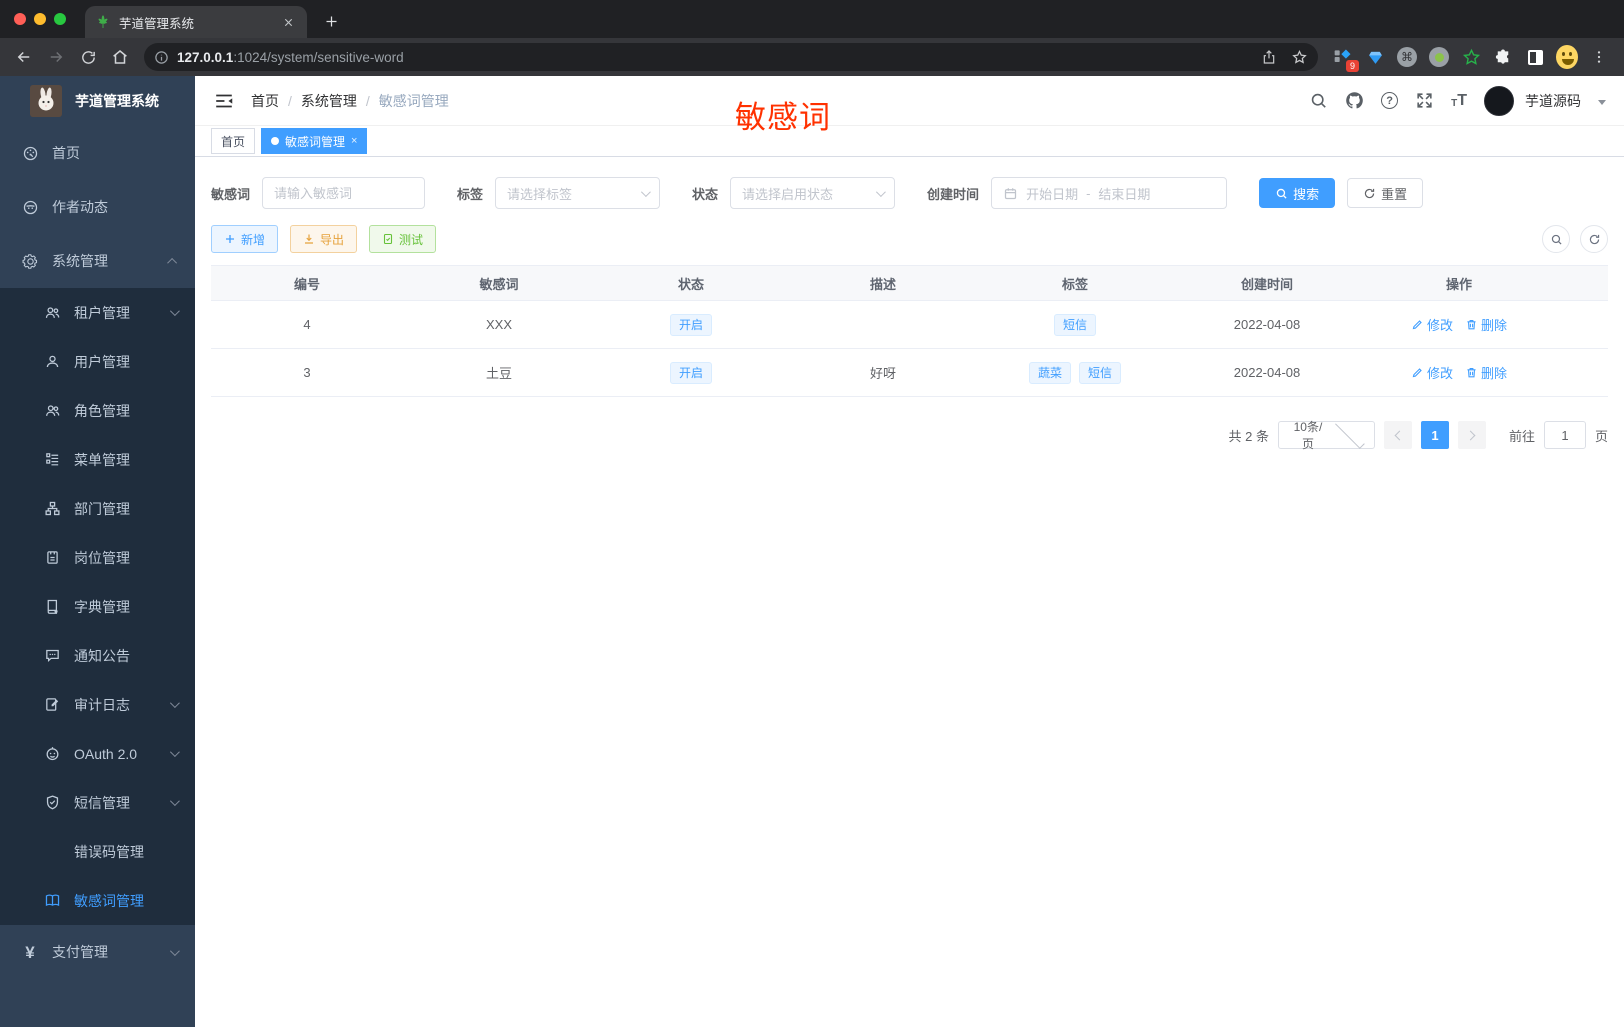 This screenshot has height=1027, width=1624. What do you see at coordinates (329, 101) in the screenshot?
I see `breadcrumb-system: 系统管理` at bounding box center [329, 101].